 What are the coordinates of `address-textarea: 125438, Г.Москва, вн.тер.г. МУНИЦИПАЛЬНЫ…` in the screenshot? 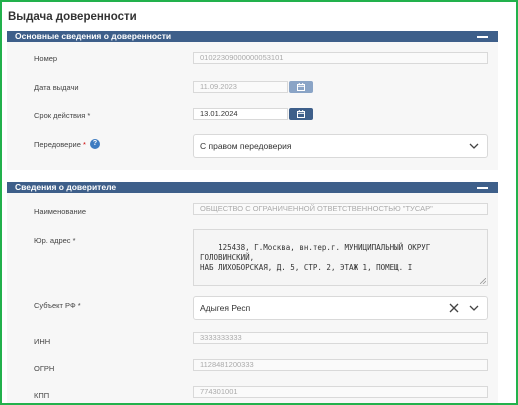 It's located at (340, 257).